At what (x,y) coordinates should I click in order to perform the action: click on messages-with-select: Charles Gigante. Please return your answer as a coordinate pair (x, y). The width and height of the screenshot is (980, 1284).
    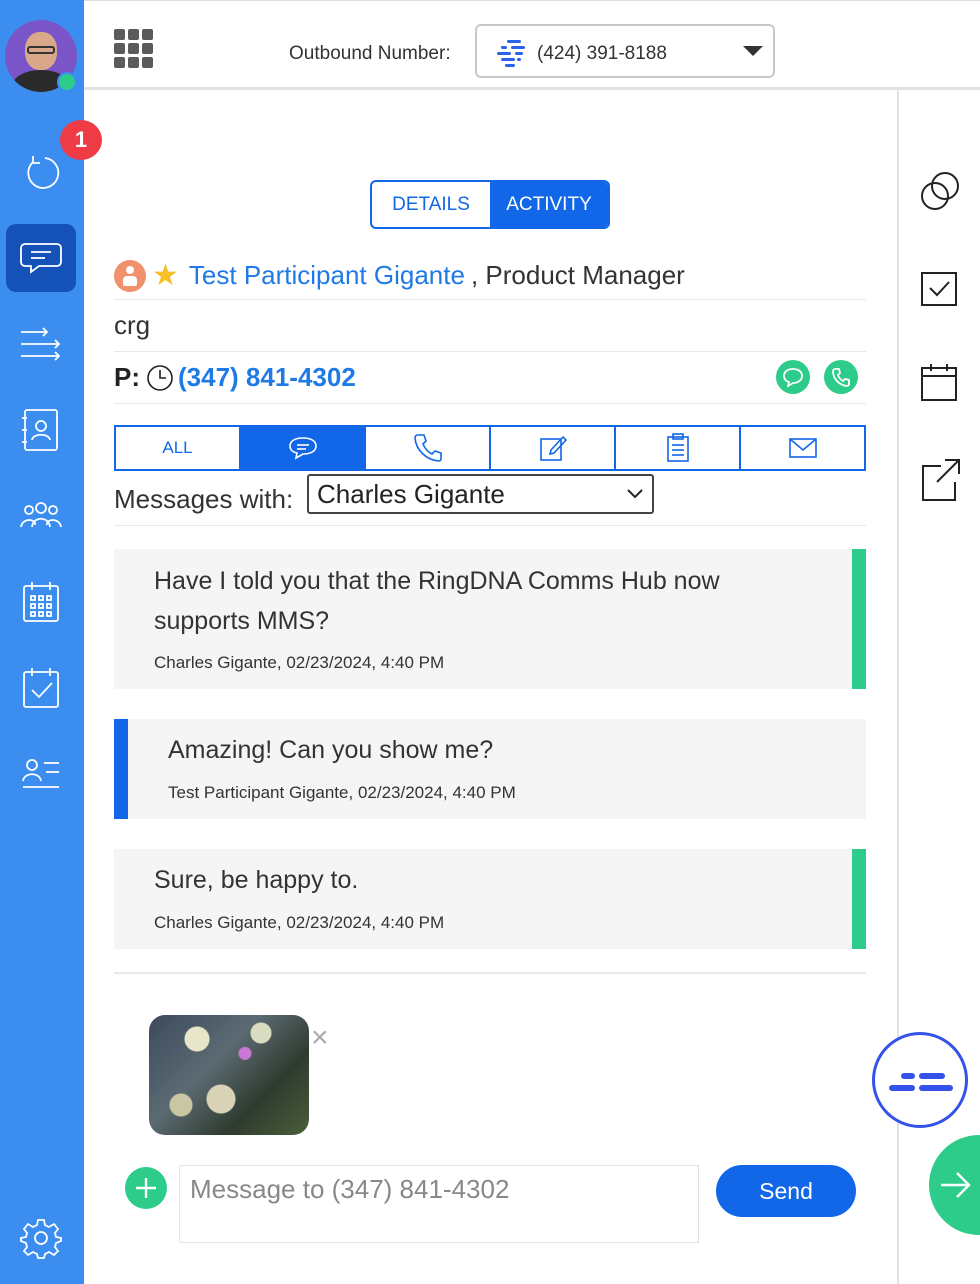
    Looking at the image, I should click on (480, 494).